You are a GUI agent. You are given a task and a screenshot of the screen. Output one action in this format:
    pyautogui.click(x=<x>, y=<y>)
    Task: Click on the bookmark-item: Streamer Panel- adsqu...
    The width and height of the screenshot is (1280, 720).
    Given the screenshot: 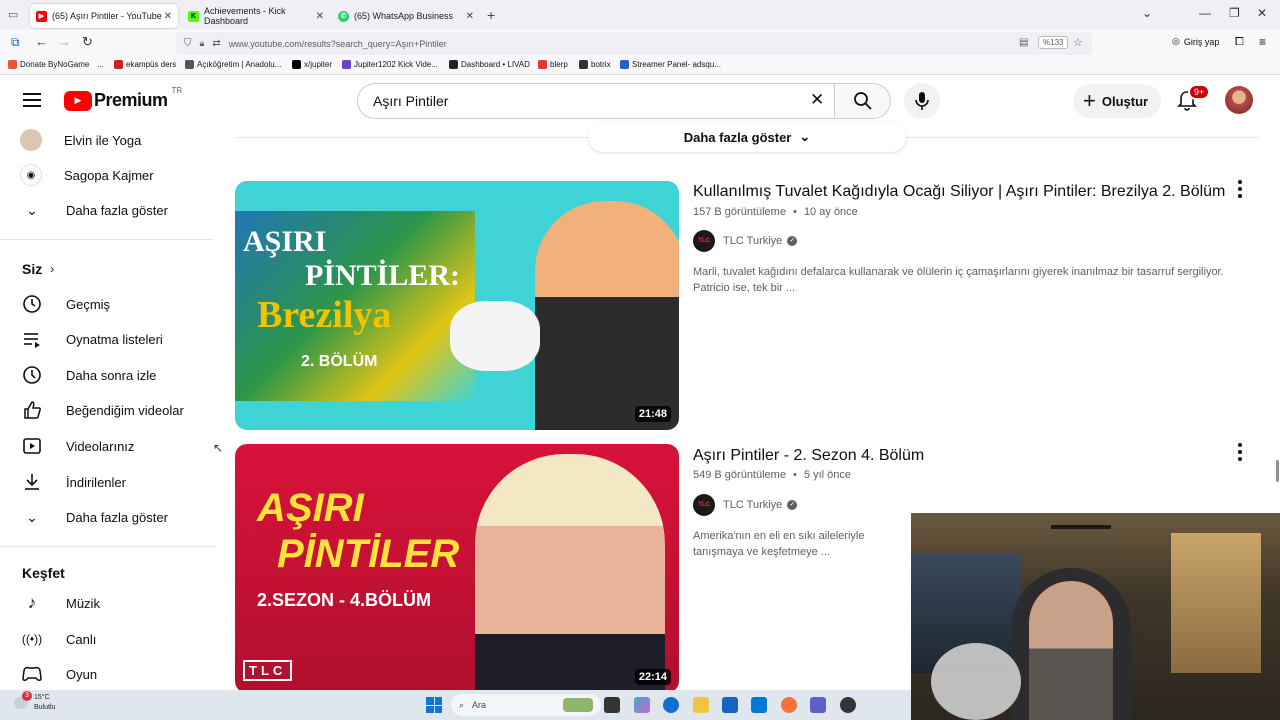 What is the action you would take?
    pyautogui.click(x=670, y=64)
    